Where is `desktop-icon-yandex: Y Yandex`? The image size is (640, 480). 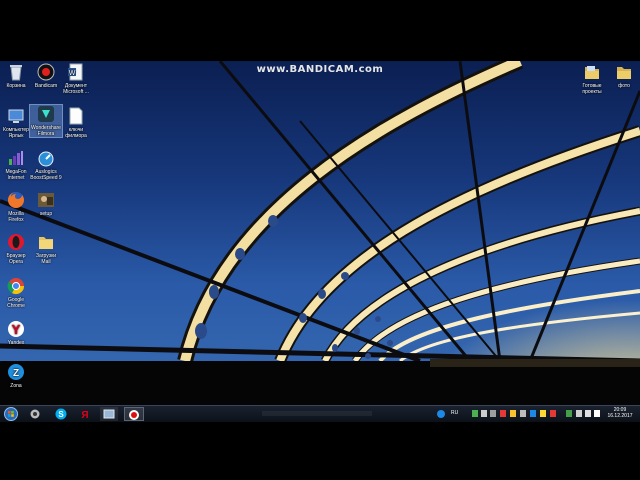 desktop-icon-yandex: Y Yandex is located at coordinates (16, 333).